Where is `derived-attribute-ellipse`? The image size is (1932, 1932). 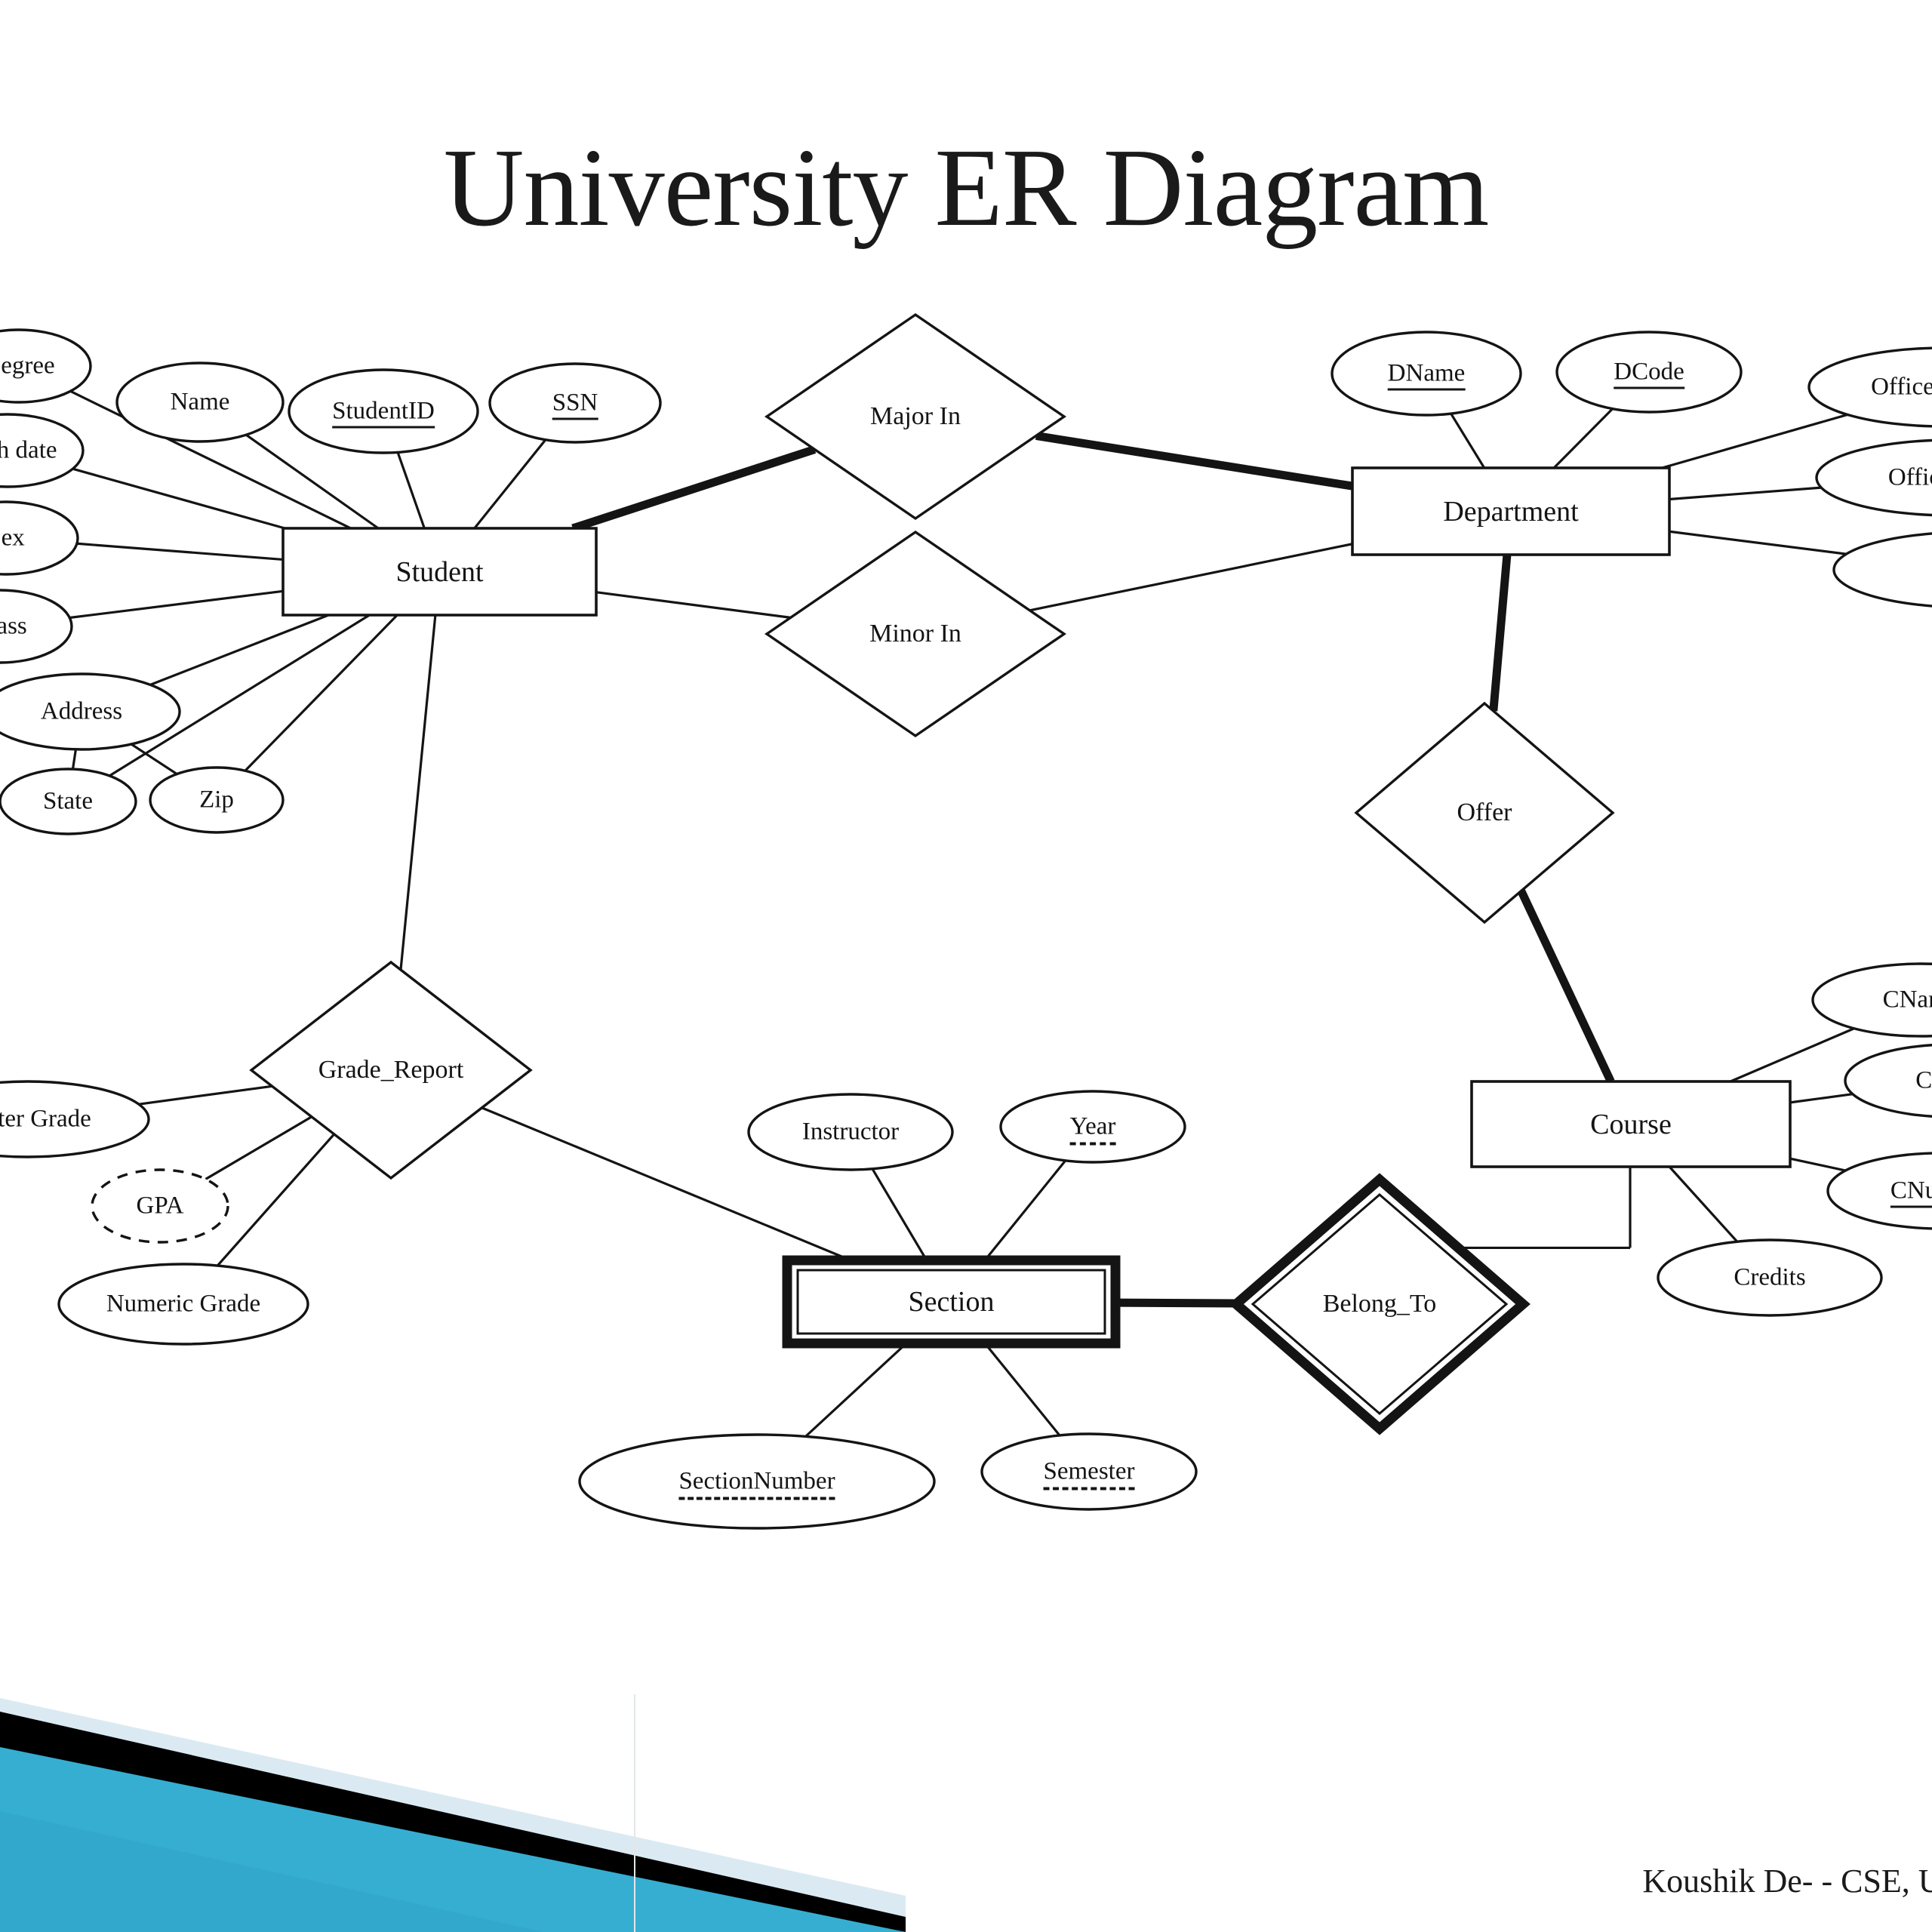
derived-attribute-ellipse is located at coordinates (160, 1206).